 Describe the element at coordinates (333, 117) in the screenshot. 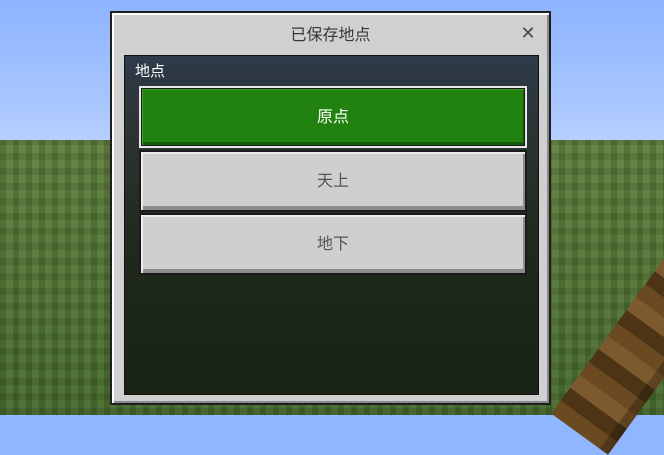

I see `location-button-origin: 原点` at that location.